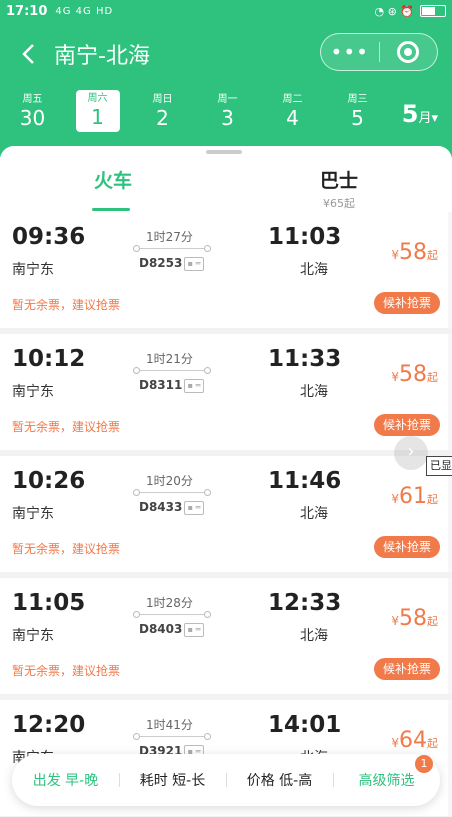 The width and height of the screenshot is (452, 817). I want to click on active-tab-indicator, so click(111, 209).